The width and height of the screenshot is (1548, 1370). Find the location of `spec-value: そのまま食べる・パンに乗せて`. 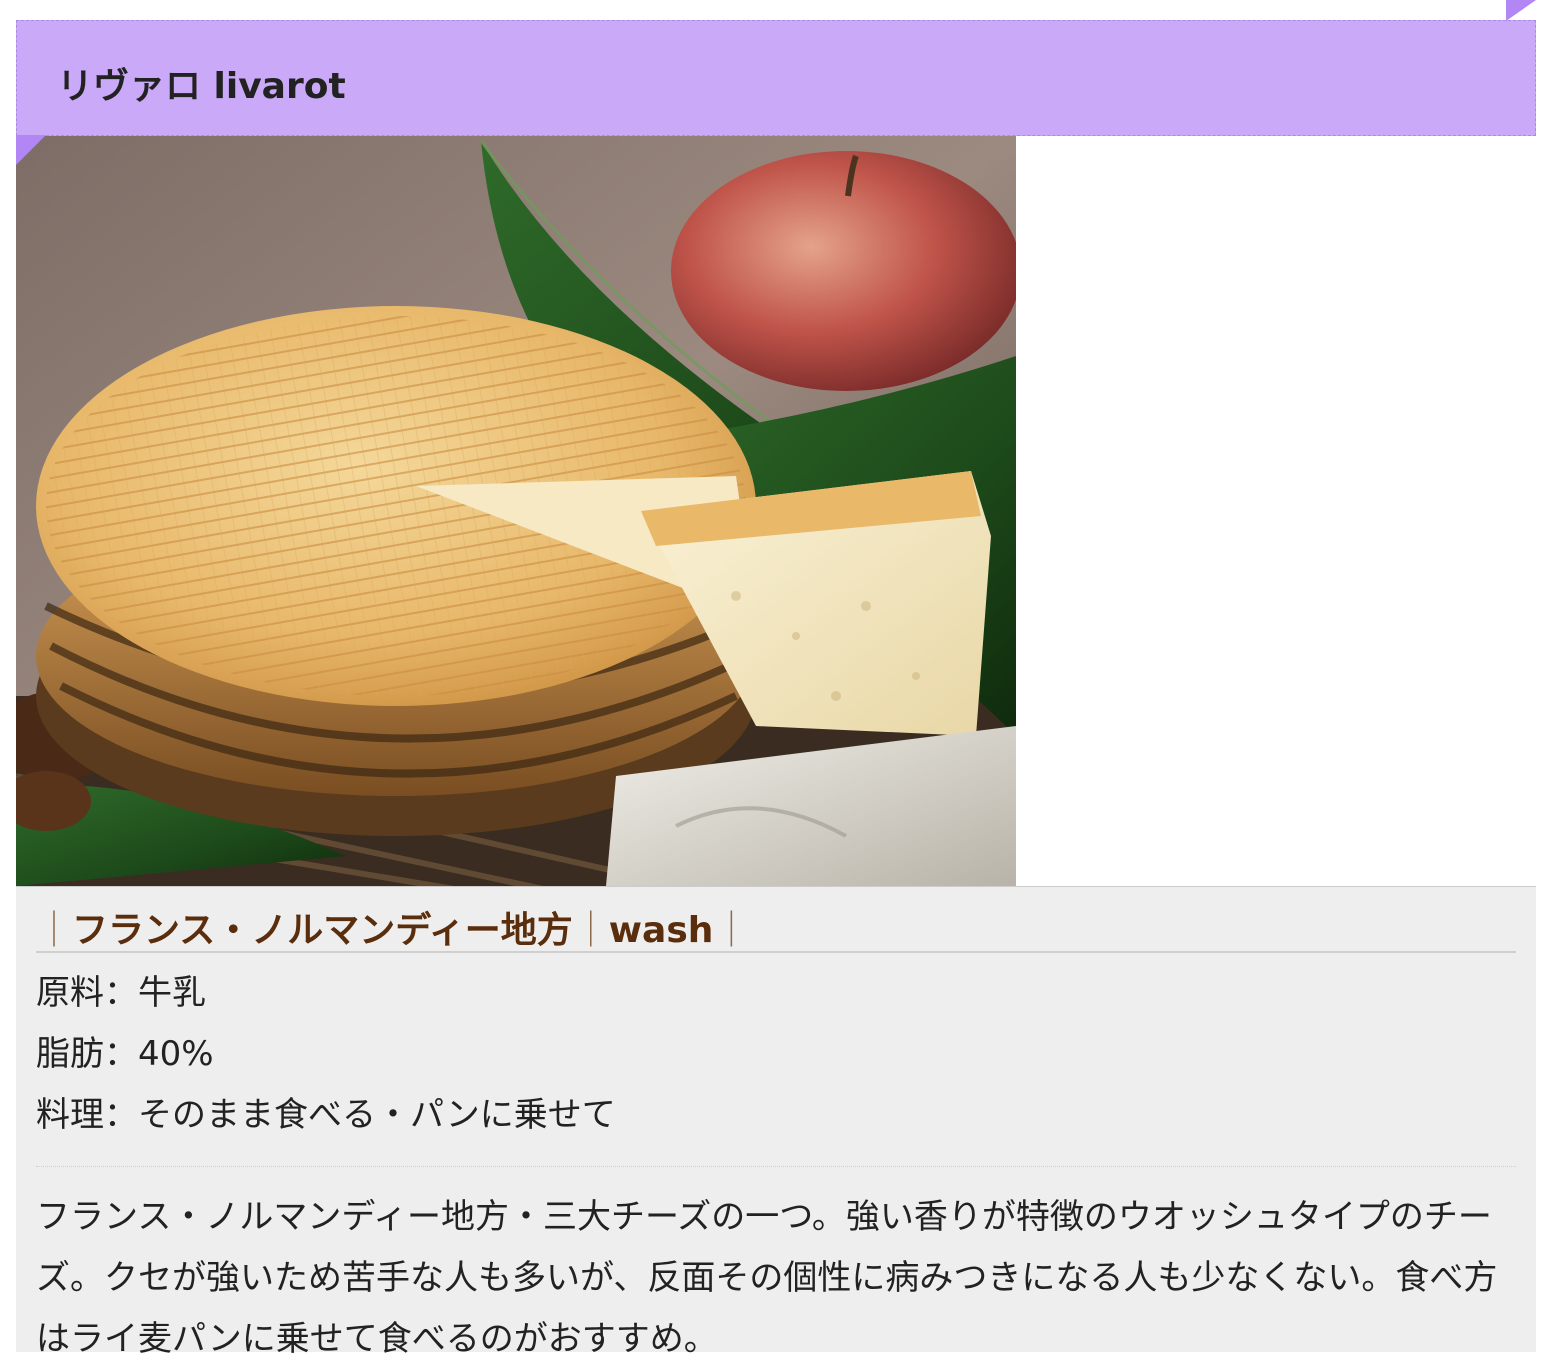

spec-value: そのまま食べる・パンに乗せて is located at coordinates (377, 1115).